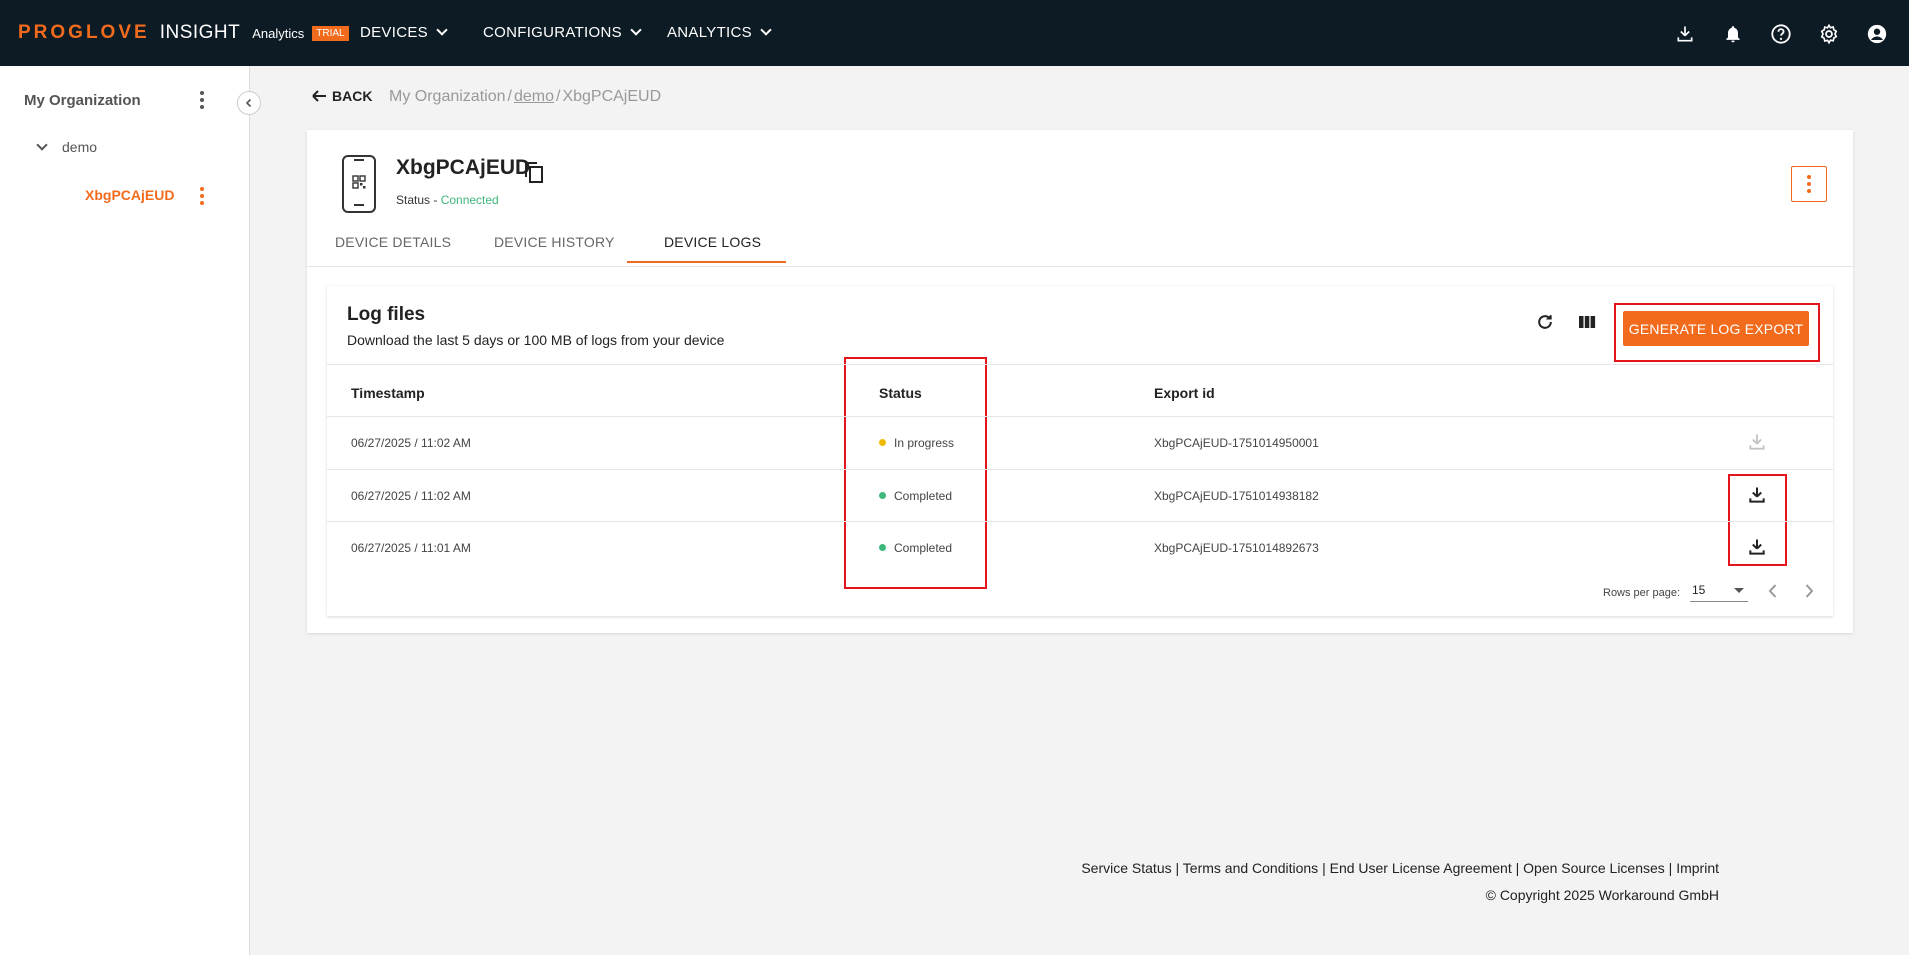 This screenshot has width=1909, height=955. I want to click on arrow-left-icon, so click(319, 96).